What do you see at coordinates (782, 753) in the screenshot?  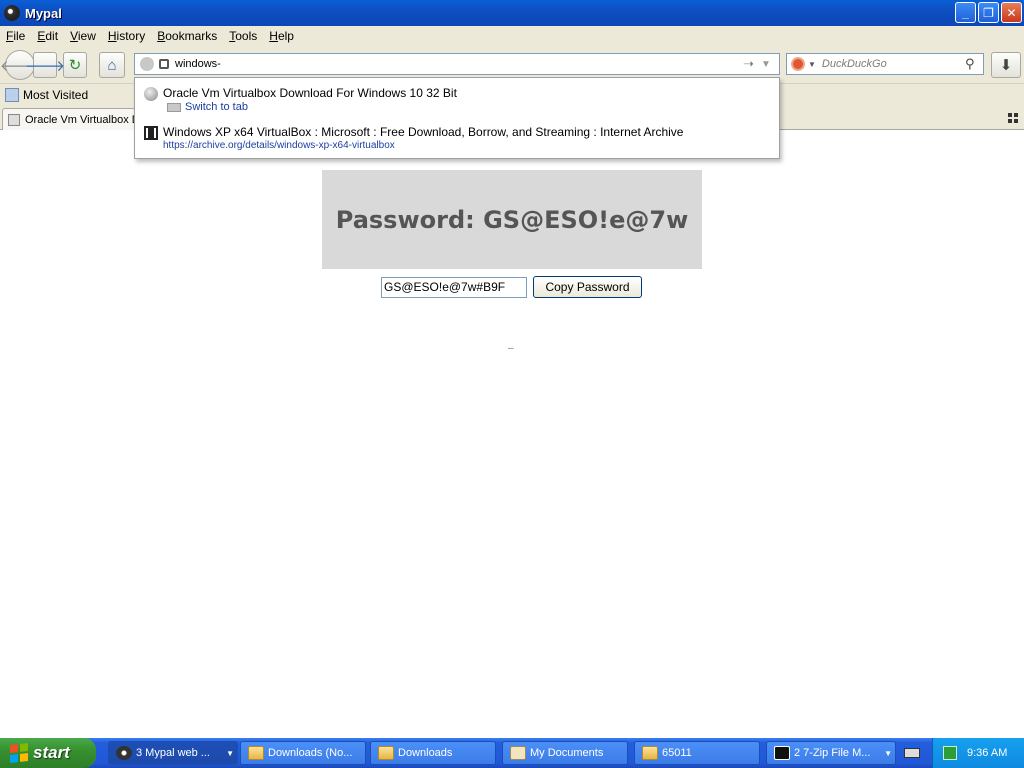 I see `7zip-icon` at bounding box center [782, 753].